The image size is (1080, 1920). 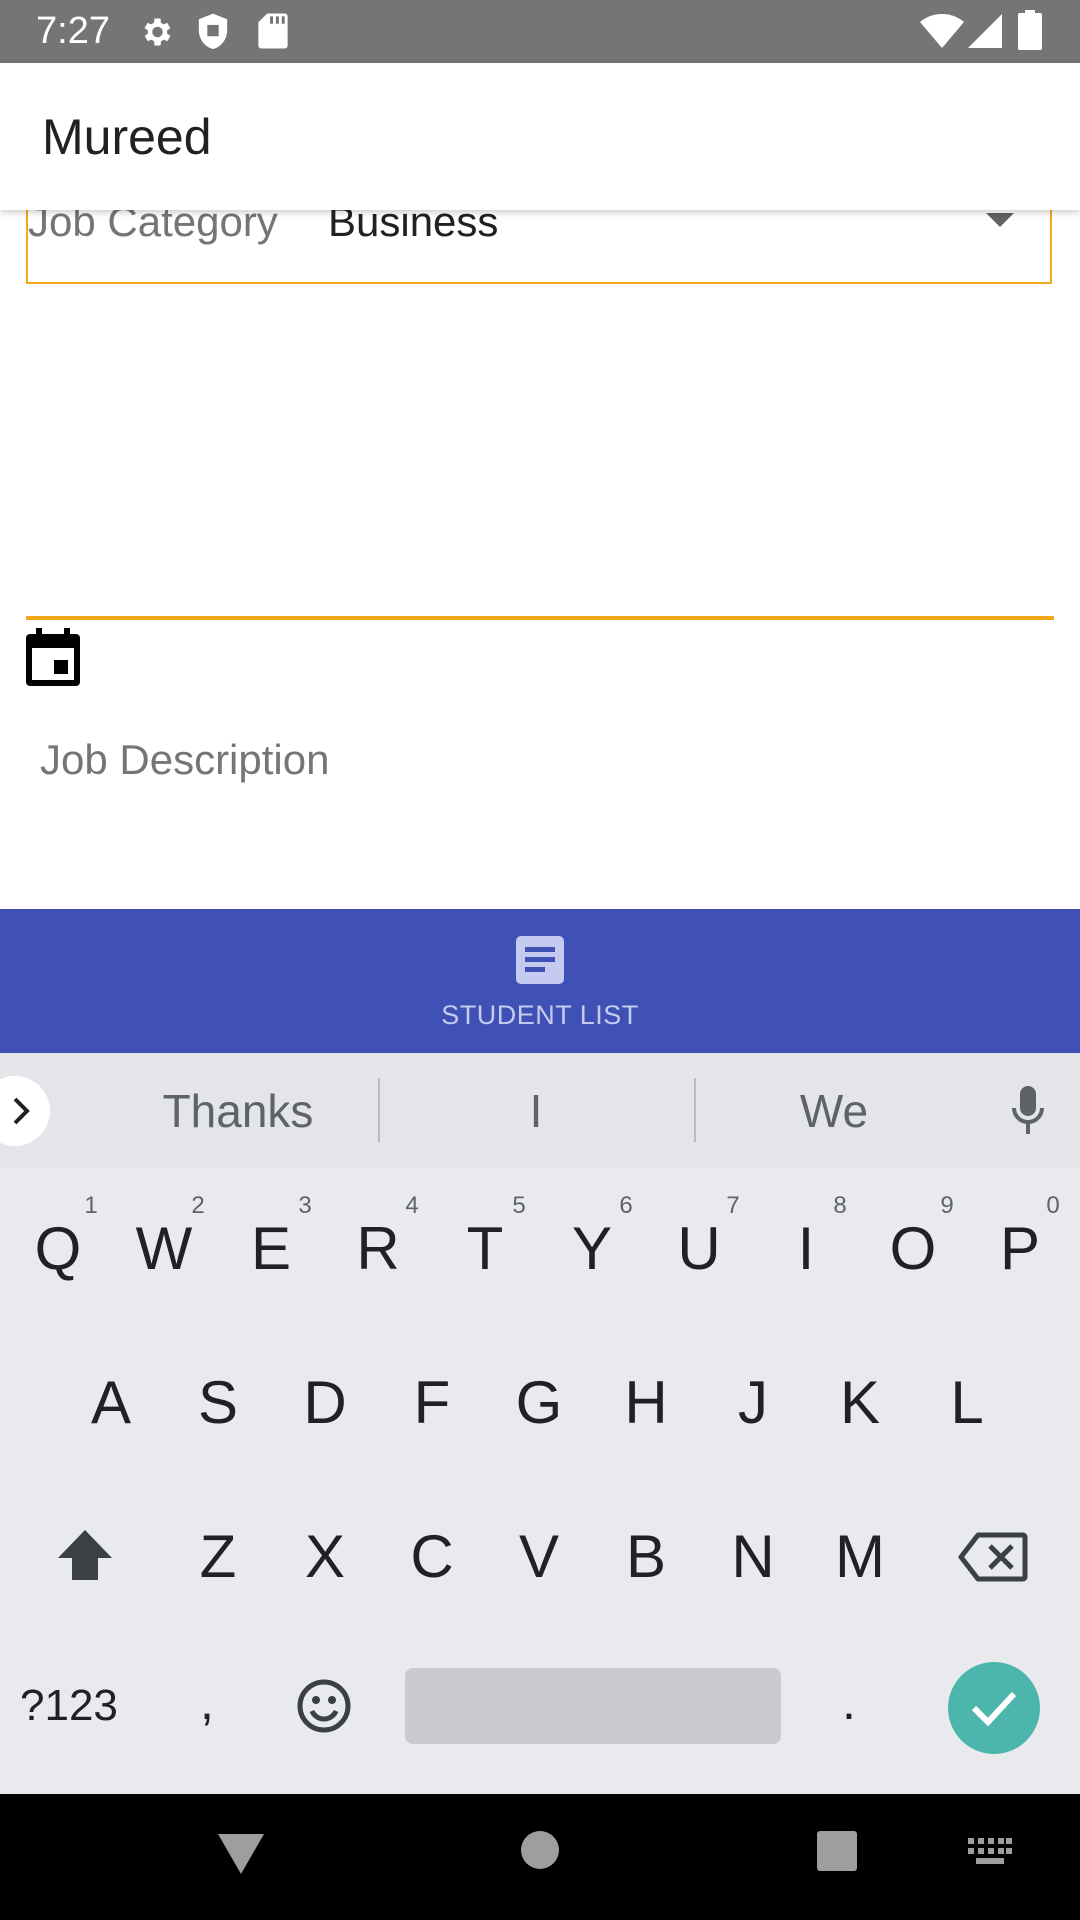 What do you see at coordinates (207, 1702) in the screenshot?
I see `comma-key: ,` at bounding box center [207, 1702].